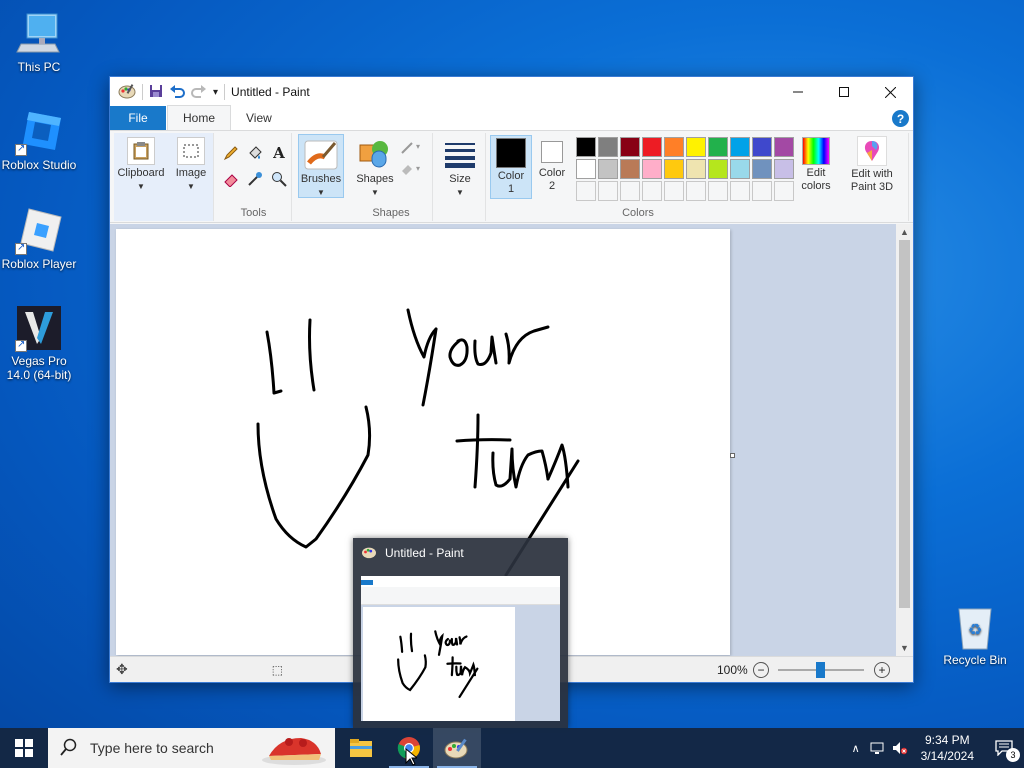  What do you see at coordinates (904, 232) in the screenshot?
I see `scroll-up-icon: ▲` at bounding box center [904, 232].